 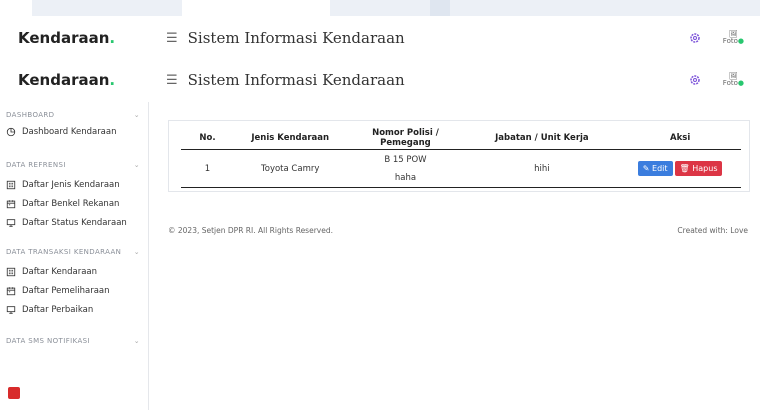 What do you see at coordinates (646, 168) in the screenshot?
I see `edit-icon: ✎` at bounding box center [646, 168].